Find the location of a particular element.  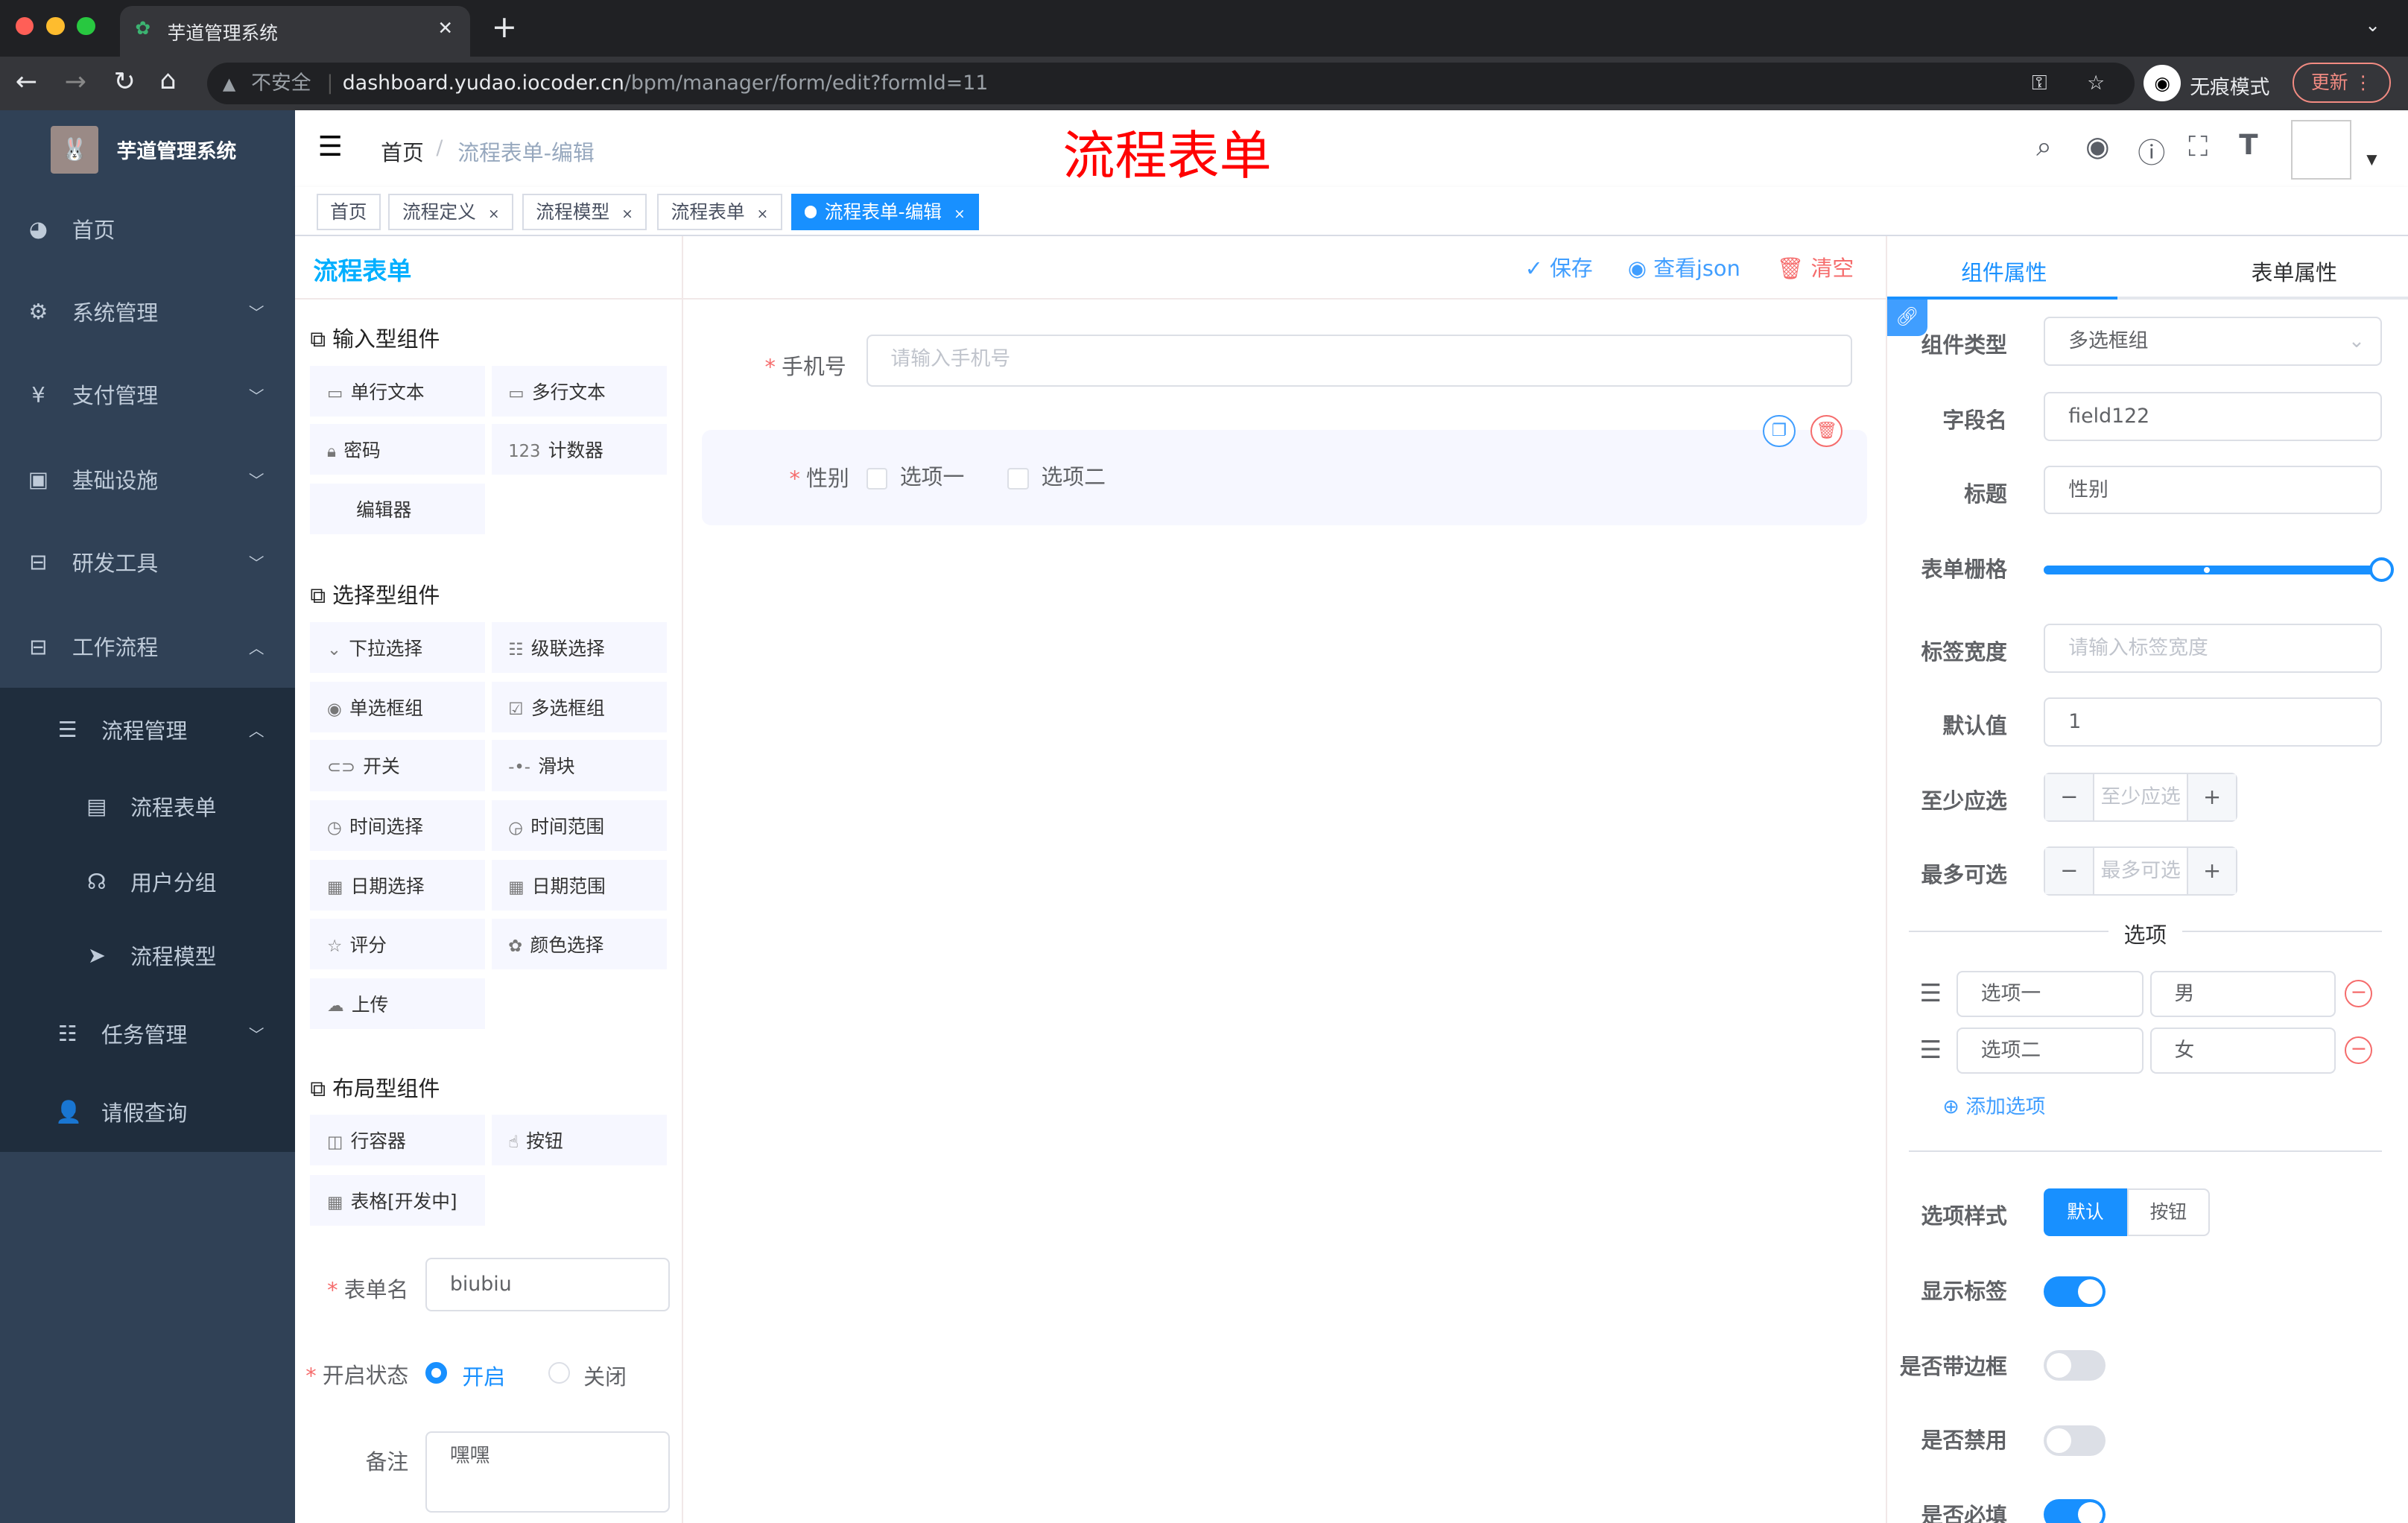

sidebar-item-pay: ¥ 支付管理 ﹀ is located at coordinates (147, 395).